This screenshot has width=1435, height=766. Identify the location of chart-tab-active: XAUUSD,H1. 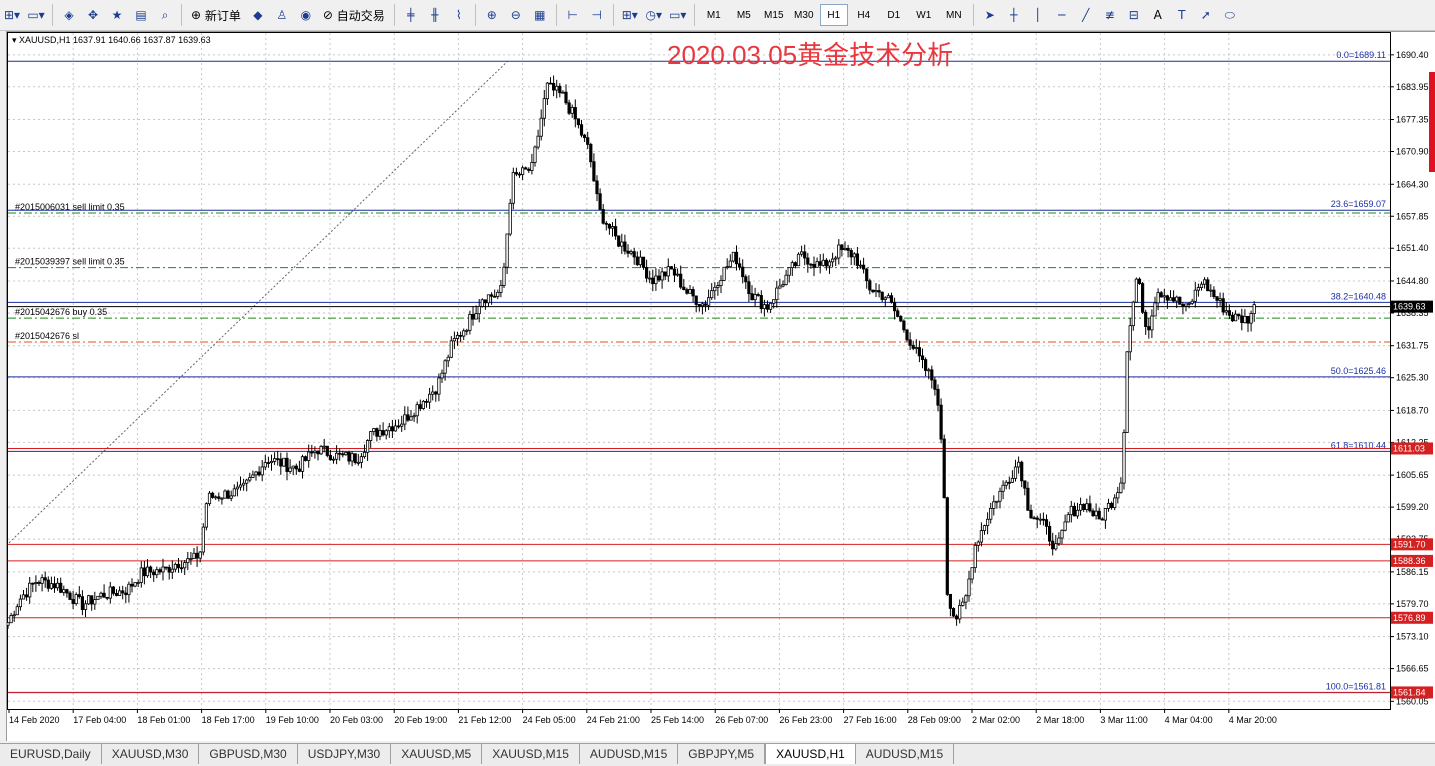
(810, 754).